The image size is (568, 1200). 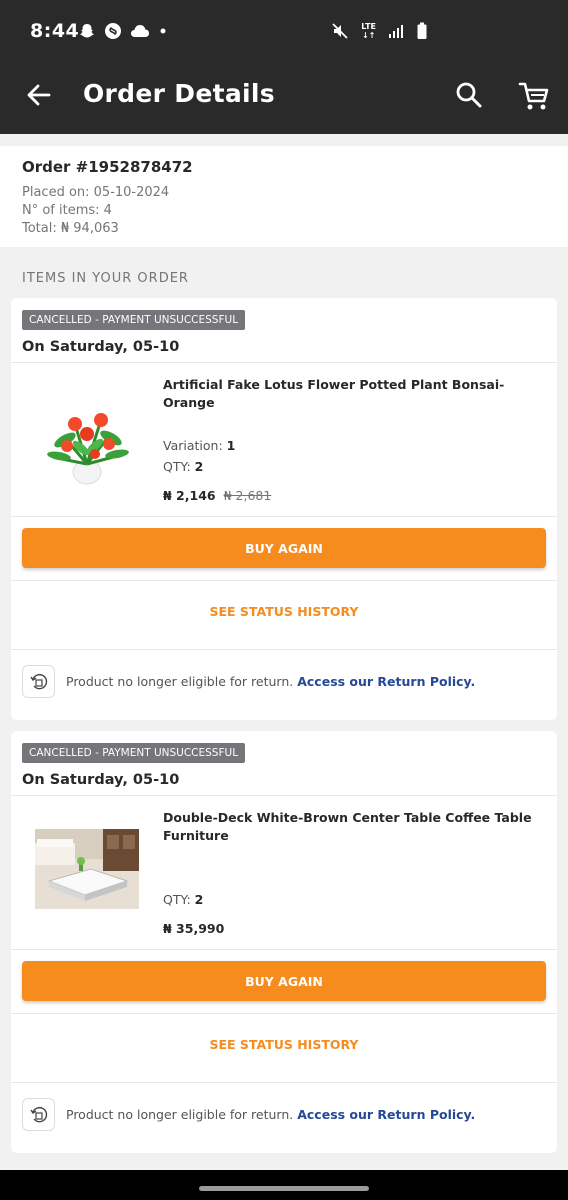 I want to click on placed-on: Placed on: 05-10-2024, so click(x=96, y=192).